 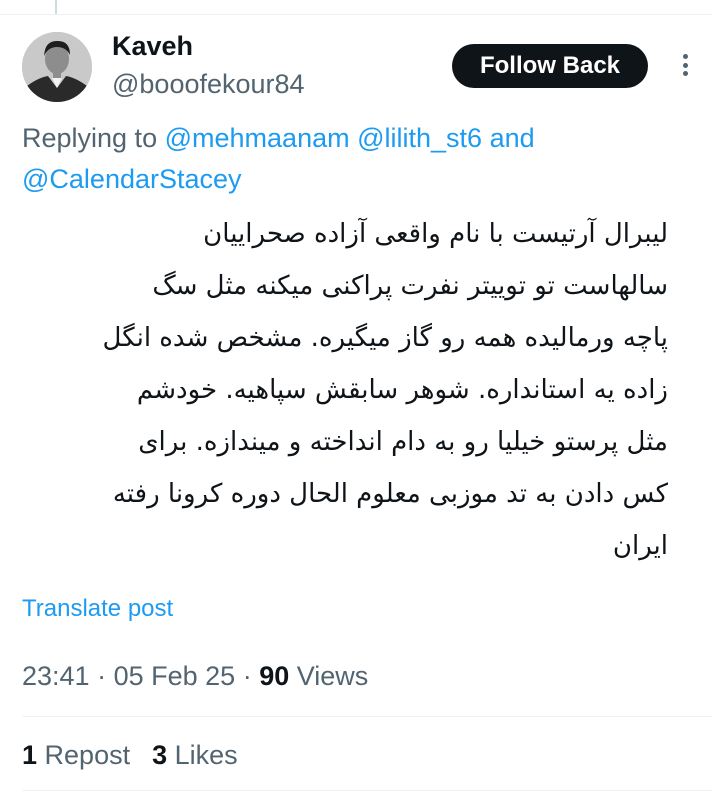 What do you see at coordinates (175, 676) in the screenshot?
I see `post-date: 05 Feb 25` at bounding box center [175, 676].